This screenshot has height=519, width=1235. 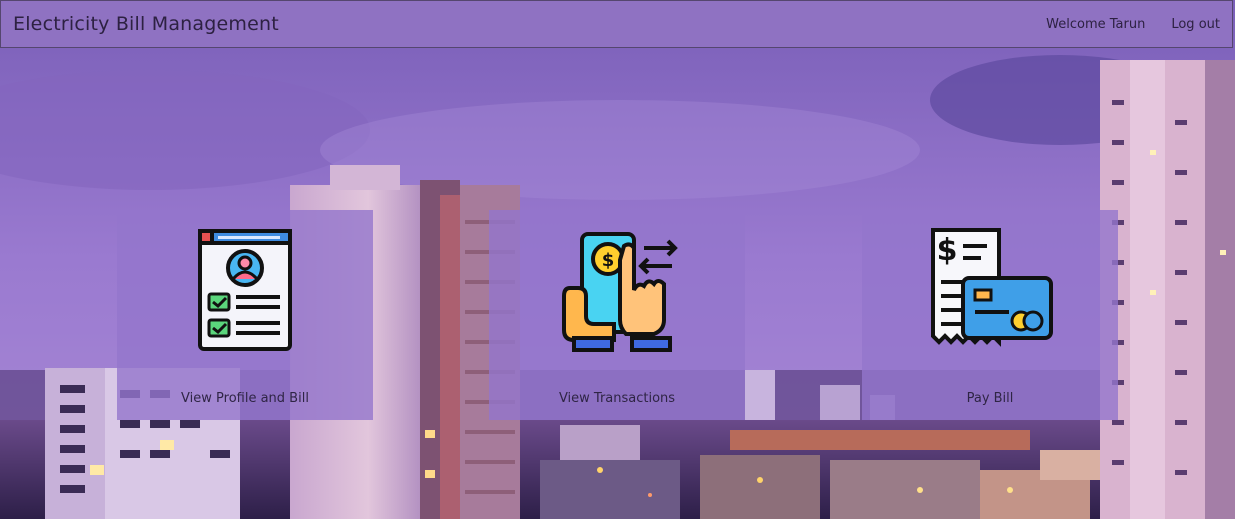 I want to click on pay-bill-label: Pay Bill, so click(x=990, y=398).